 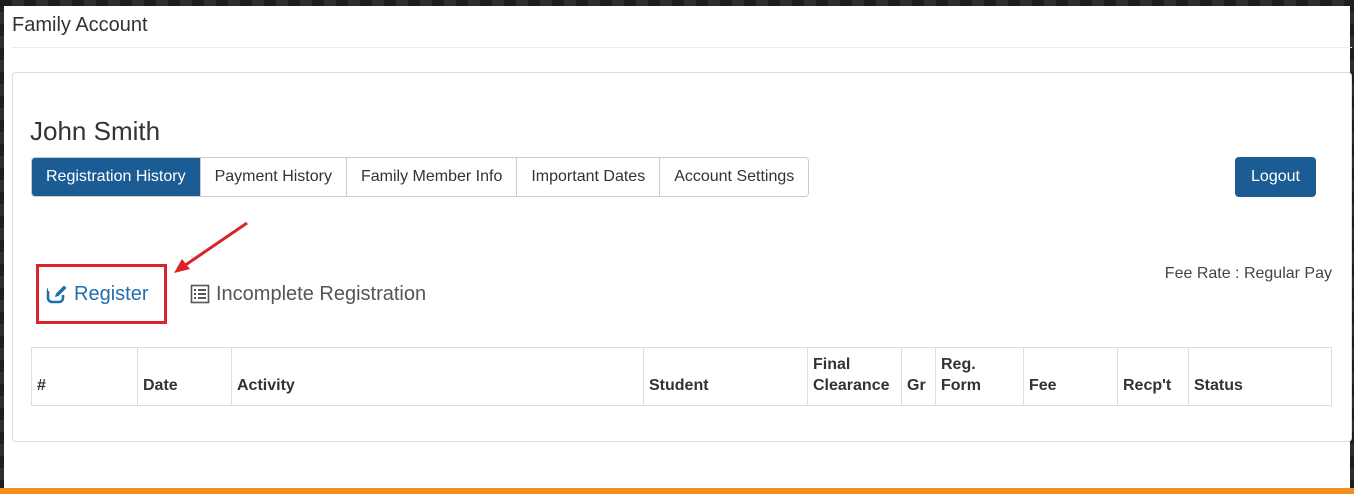 What do you see at coordinates (677, 3) in the screenshot?
I see `window-border-top` at bounding box center [677, 3].